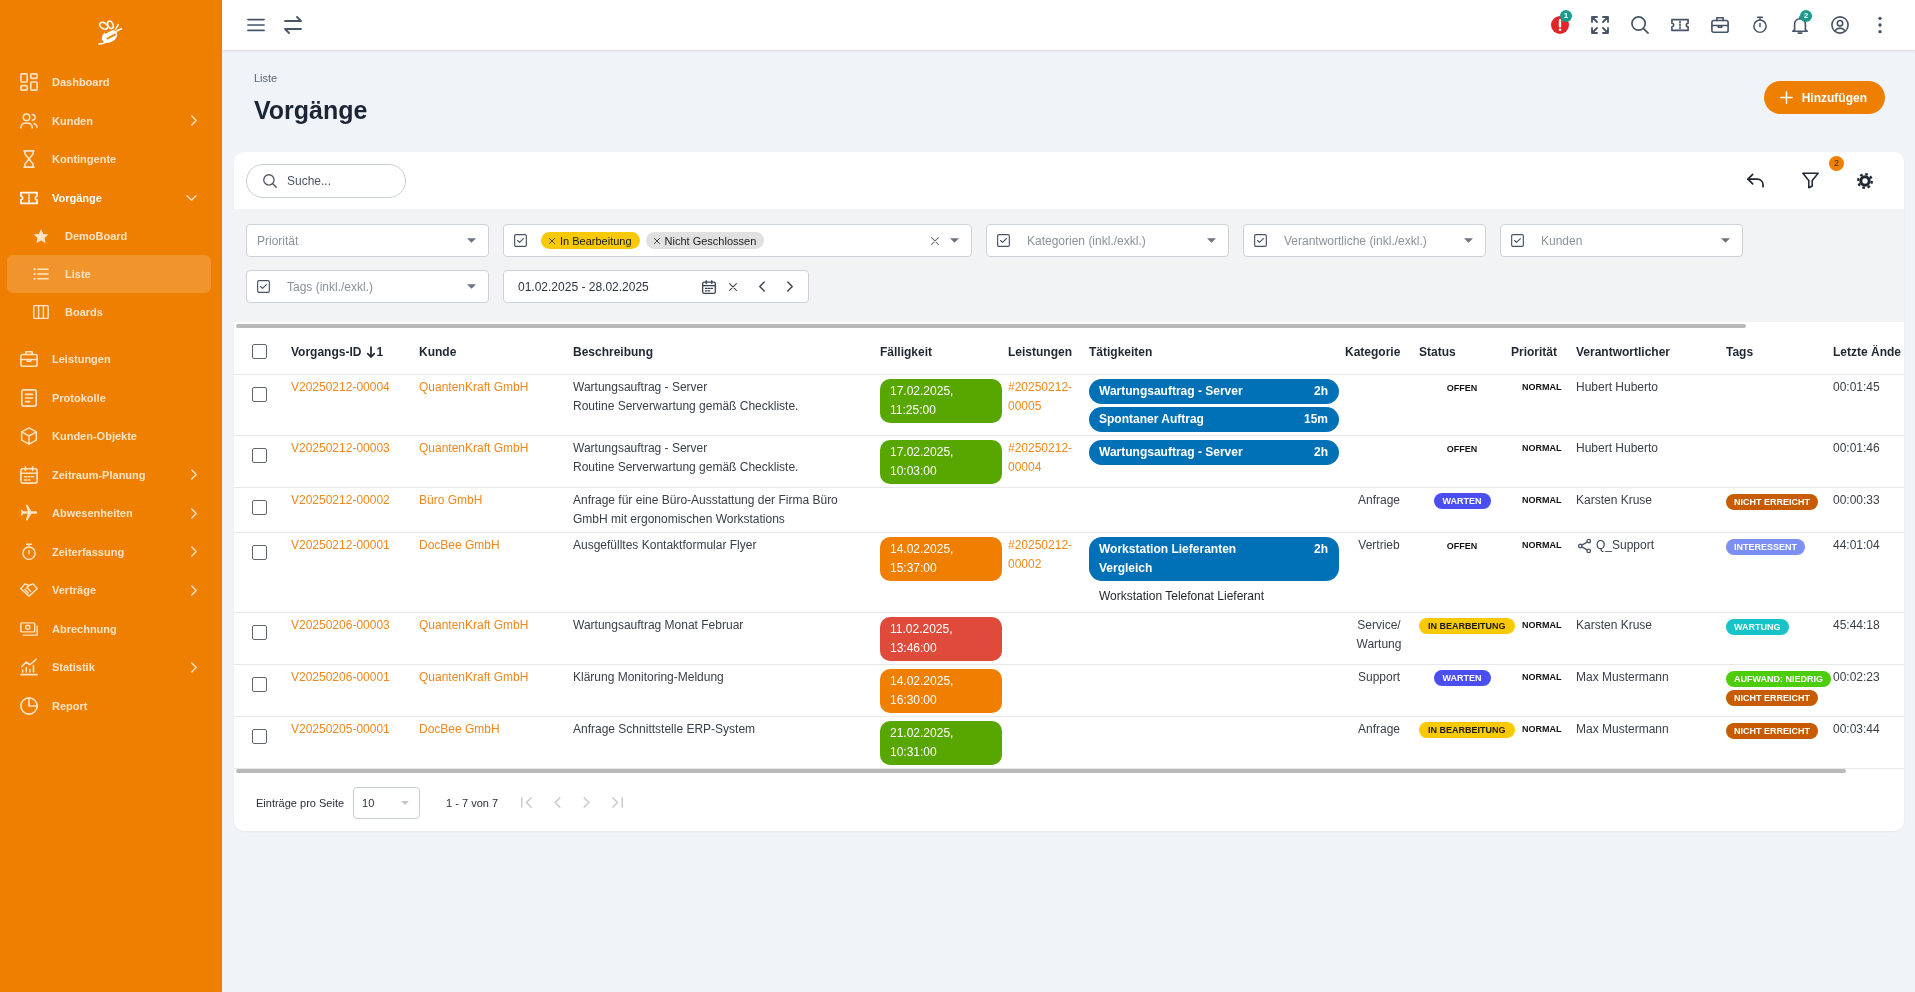 The width and height of the screenshot is (1915, 992). What do you see at coordinates (1041, 397) in the screenshot?
I see `service-link: #20250212-00005` at bounding box center [1041, 397].